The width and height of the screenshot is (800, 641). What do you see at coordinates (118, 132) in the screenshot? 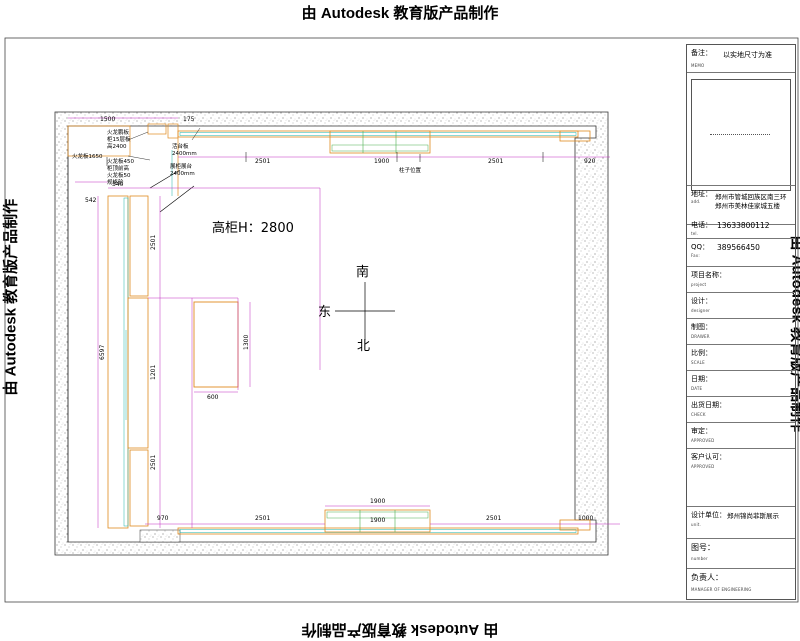
I see `note-top-left-a: 火龙鹏板` at bounding box center [118, 132].